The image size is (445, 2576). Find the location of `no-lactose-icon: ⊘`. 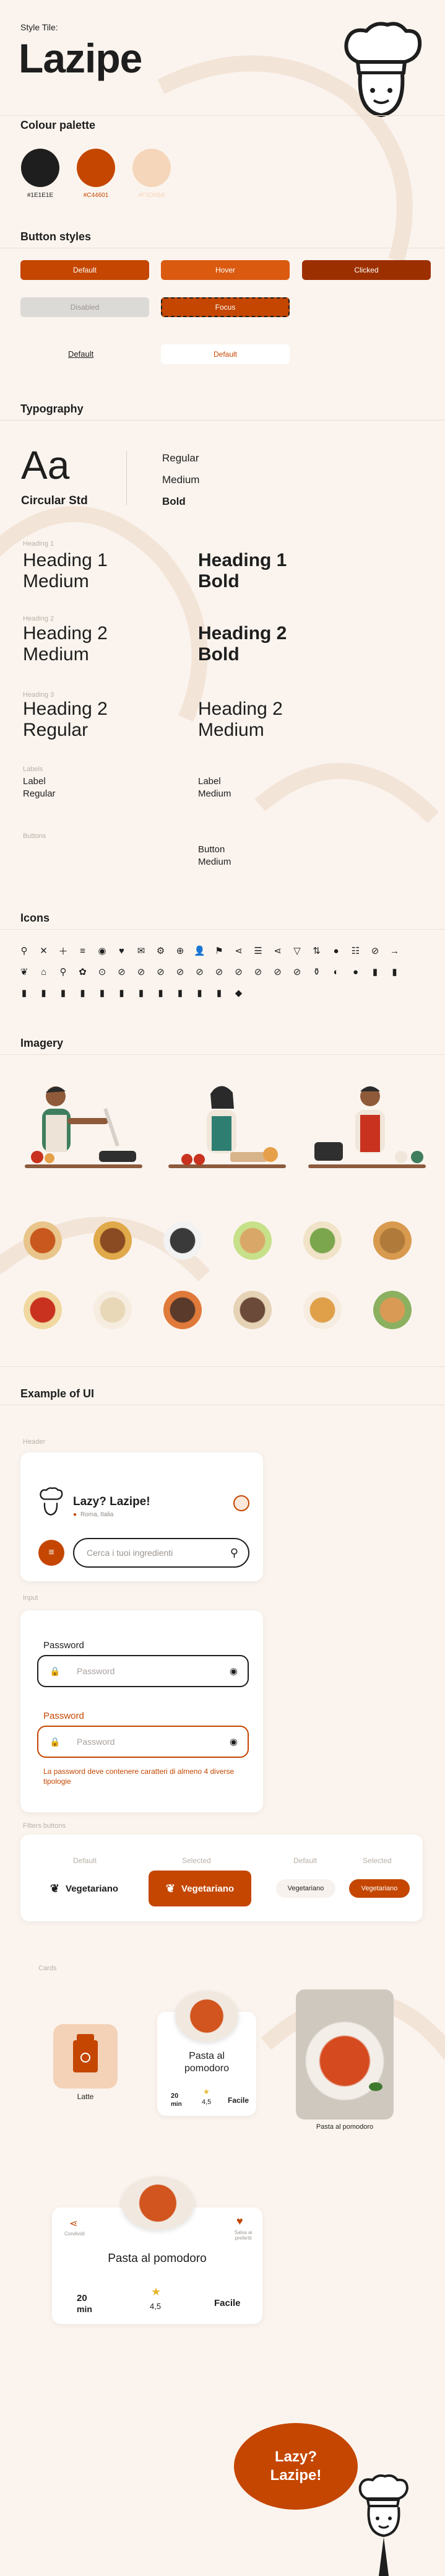

no-lactose-icon: ⊘ is located at coordinates (278, 972).